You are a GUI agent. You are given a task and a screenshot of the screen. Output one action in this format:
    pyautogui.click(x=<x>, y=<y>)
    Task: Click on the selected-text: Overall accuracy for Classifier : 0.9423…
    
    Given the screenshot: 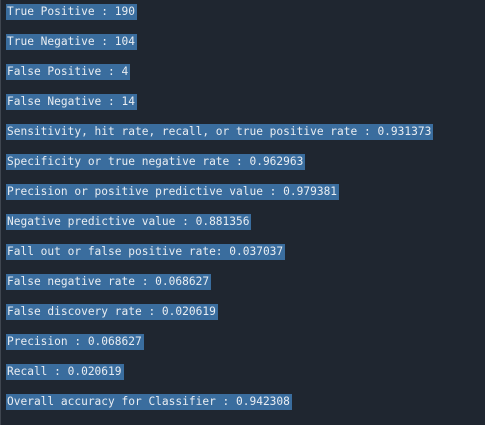 What is the action you would take?
    pyautogui.click(x=149, y=402)
    